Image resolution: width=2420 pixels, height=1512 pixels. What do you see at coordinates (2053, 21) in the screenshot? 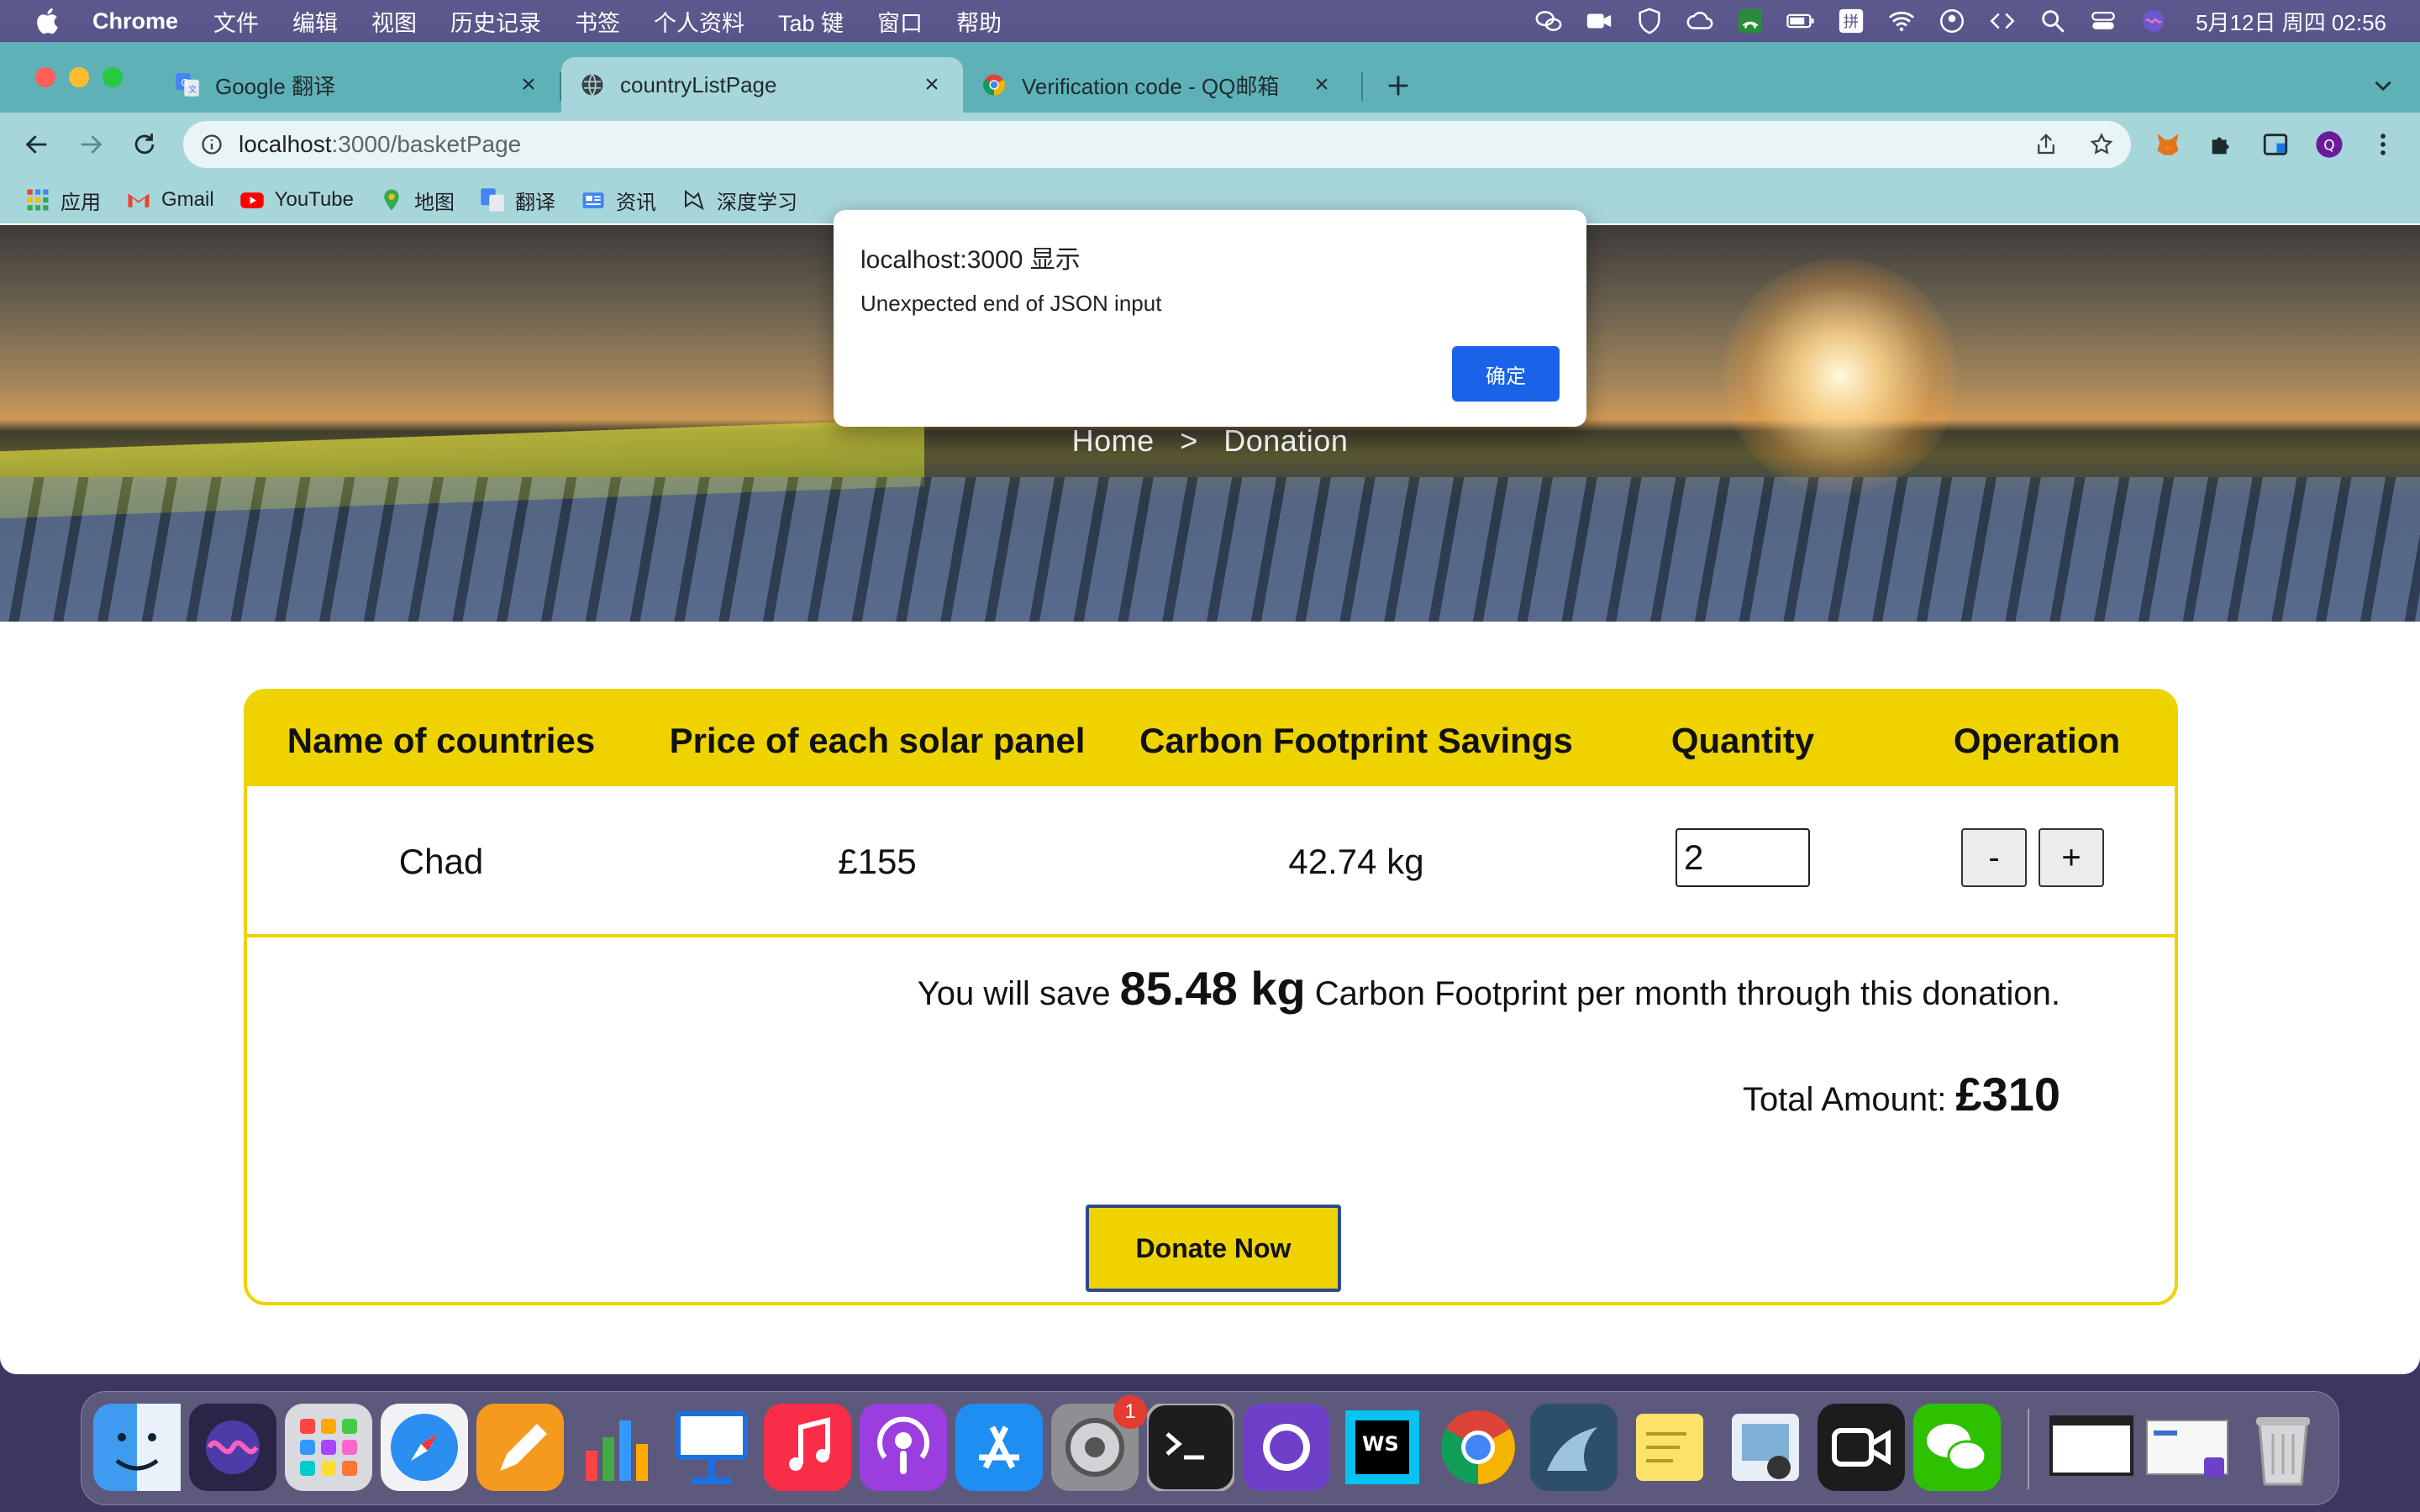
I see `spotlight-search-icon` at bounding box center [2053, 21].